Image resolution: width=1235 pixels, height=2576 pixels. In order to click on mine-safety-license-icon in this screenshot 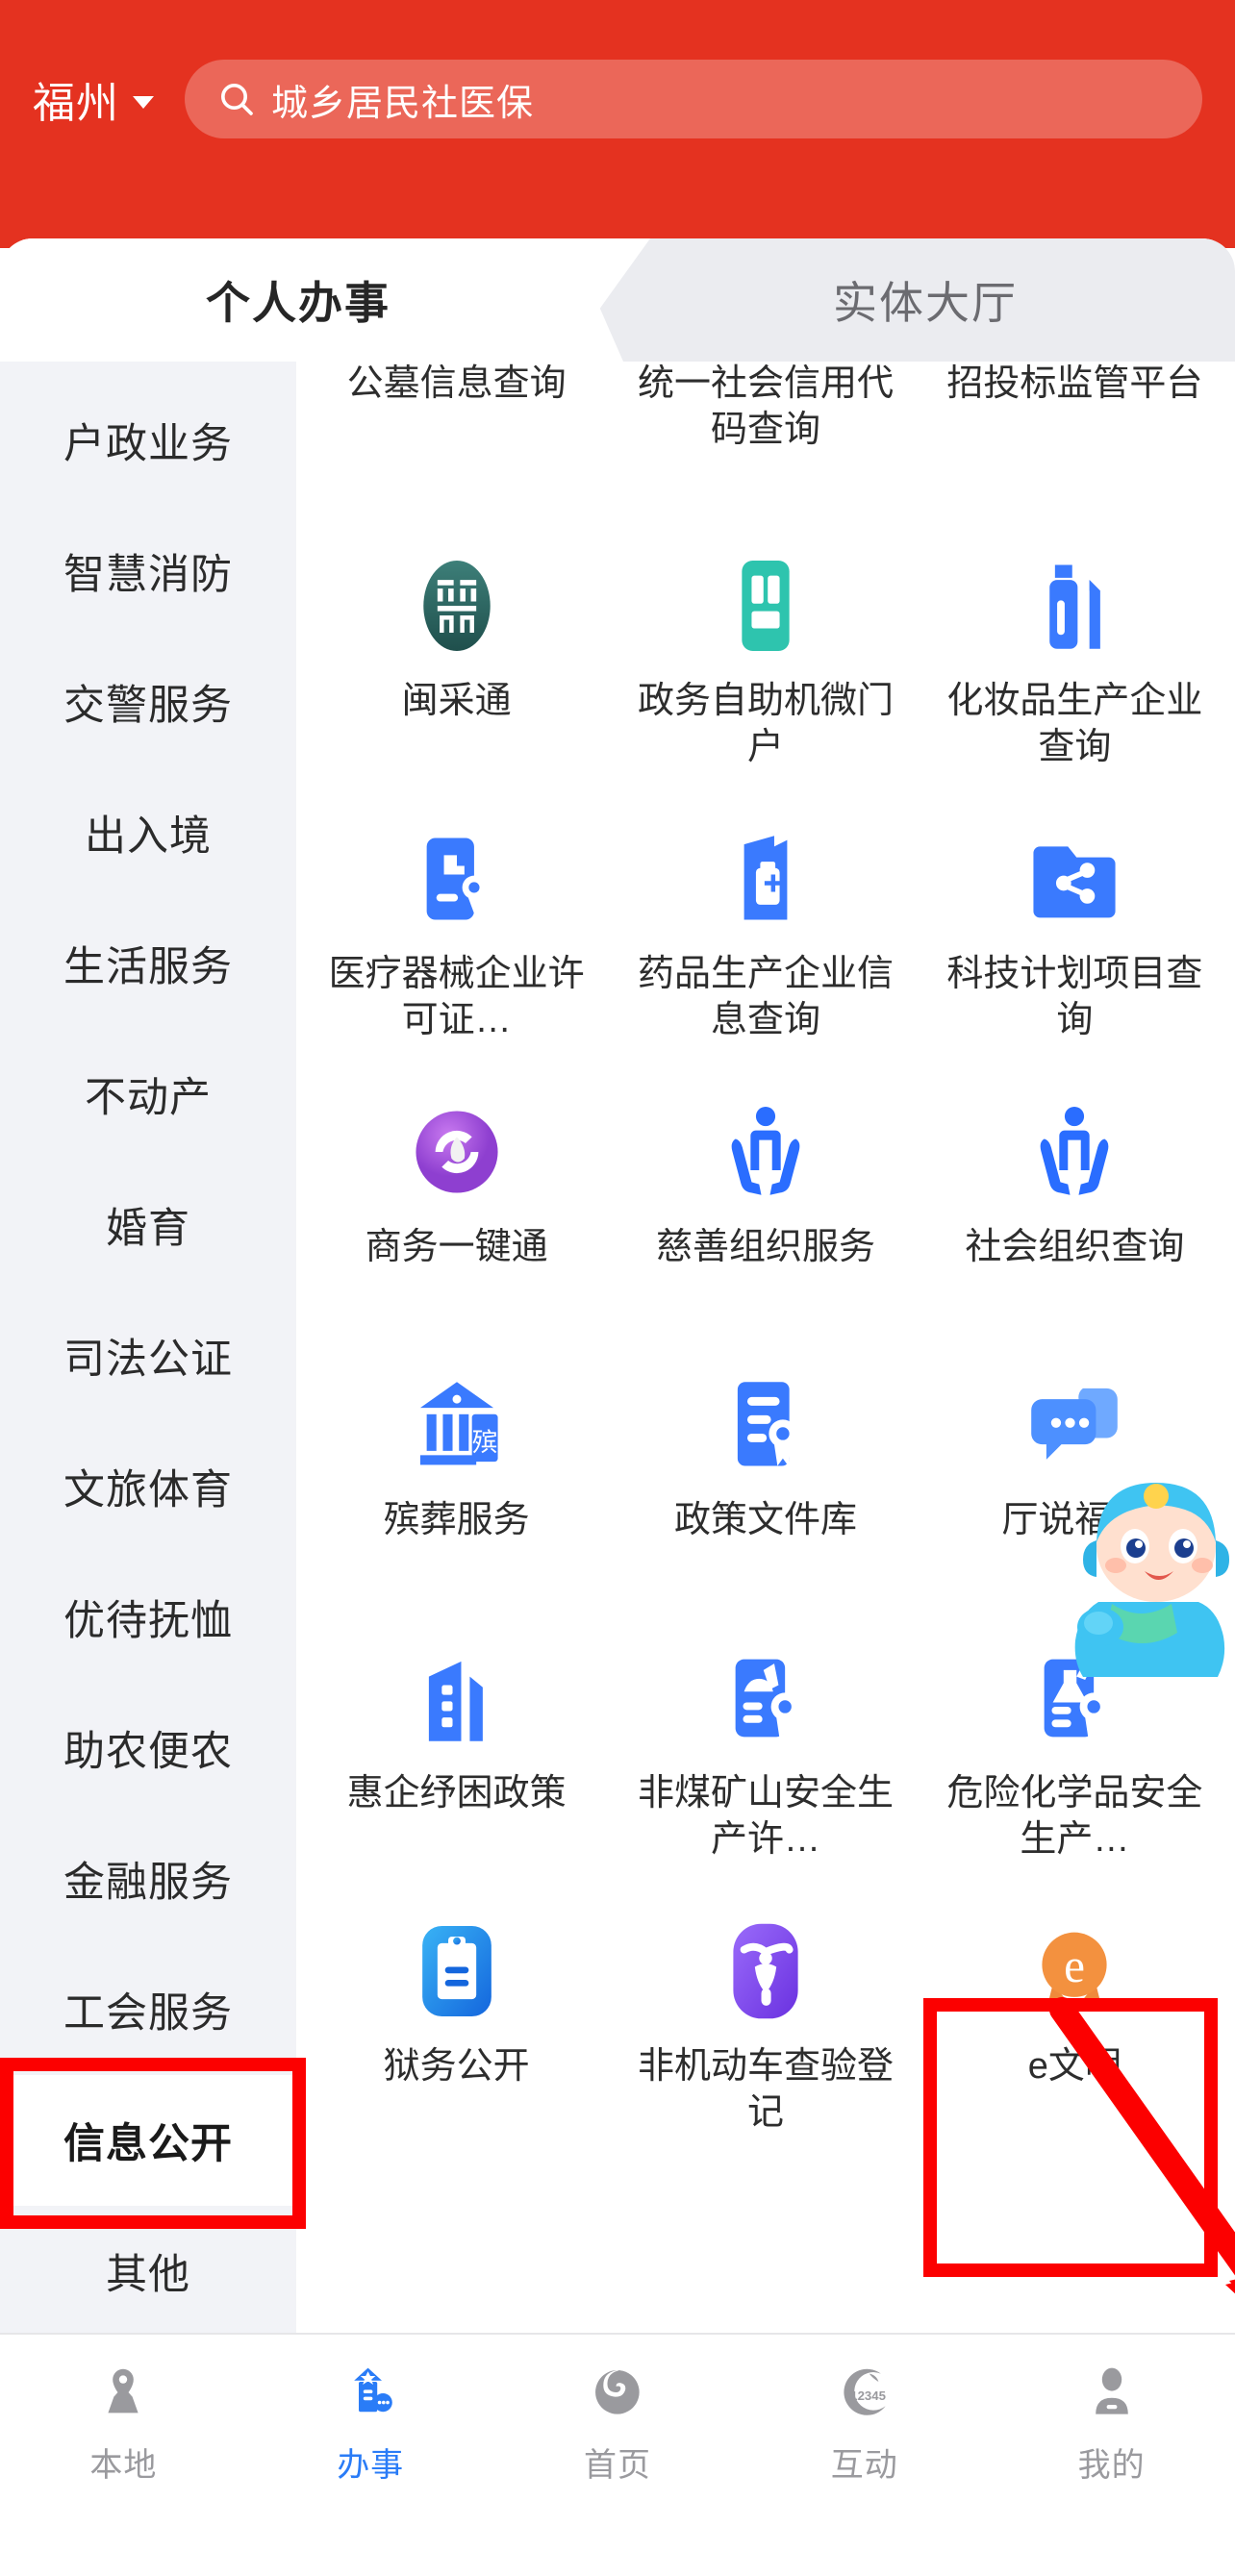, I will do `click(765, 1698)`.